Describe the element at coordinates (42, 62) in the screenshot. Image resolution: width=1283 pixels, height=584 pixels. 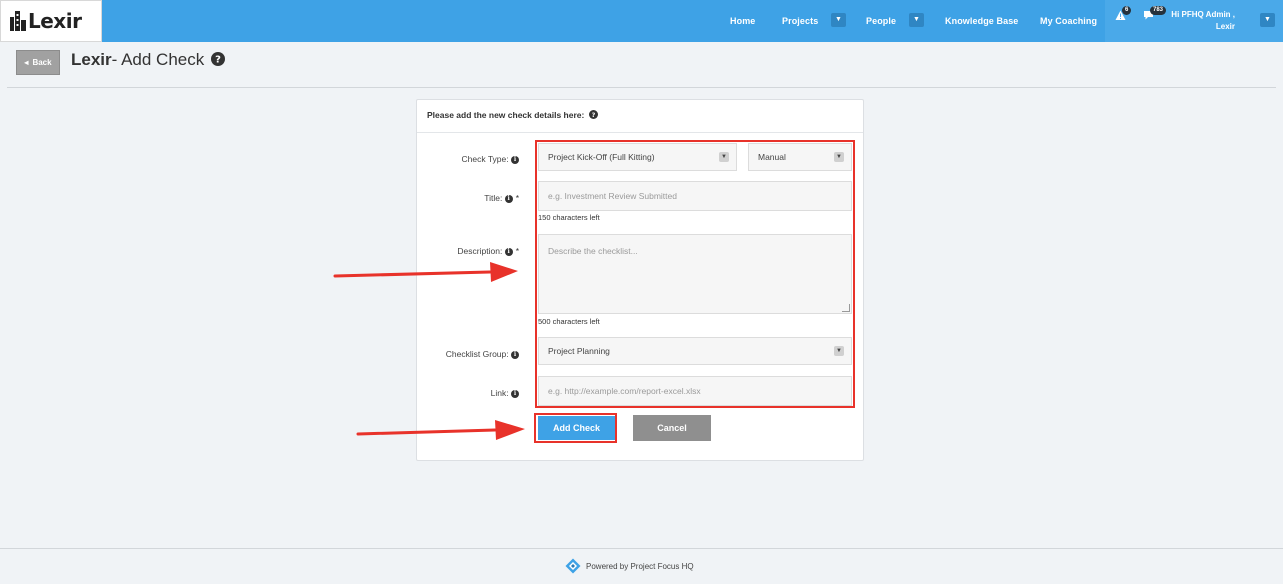
I see `back-button-label: Back` at that location.